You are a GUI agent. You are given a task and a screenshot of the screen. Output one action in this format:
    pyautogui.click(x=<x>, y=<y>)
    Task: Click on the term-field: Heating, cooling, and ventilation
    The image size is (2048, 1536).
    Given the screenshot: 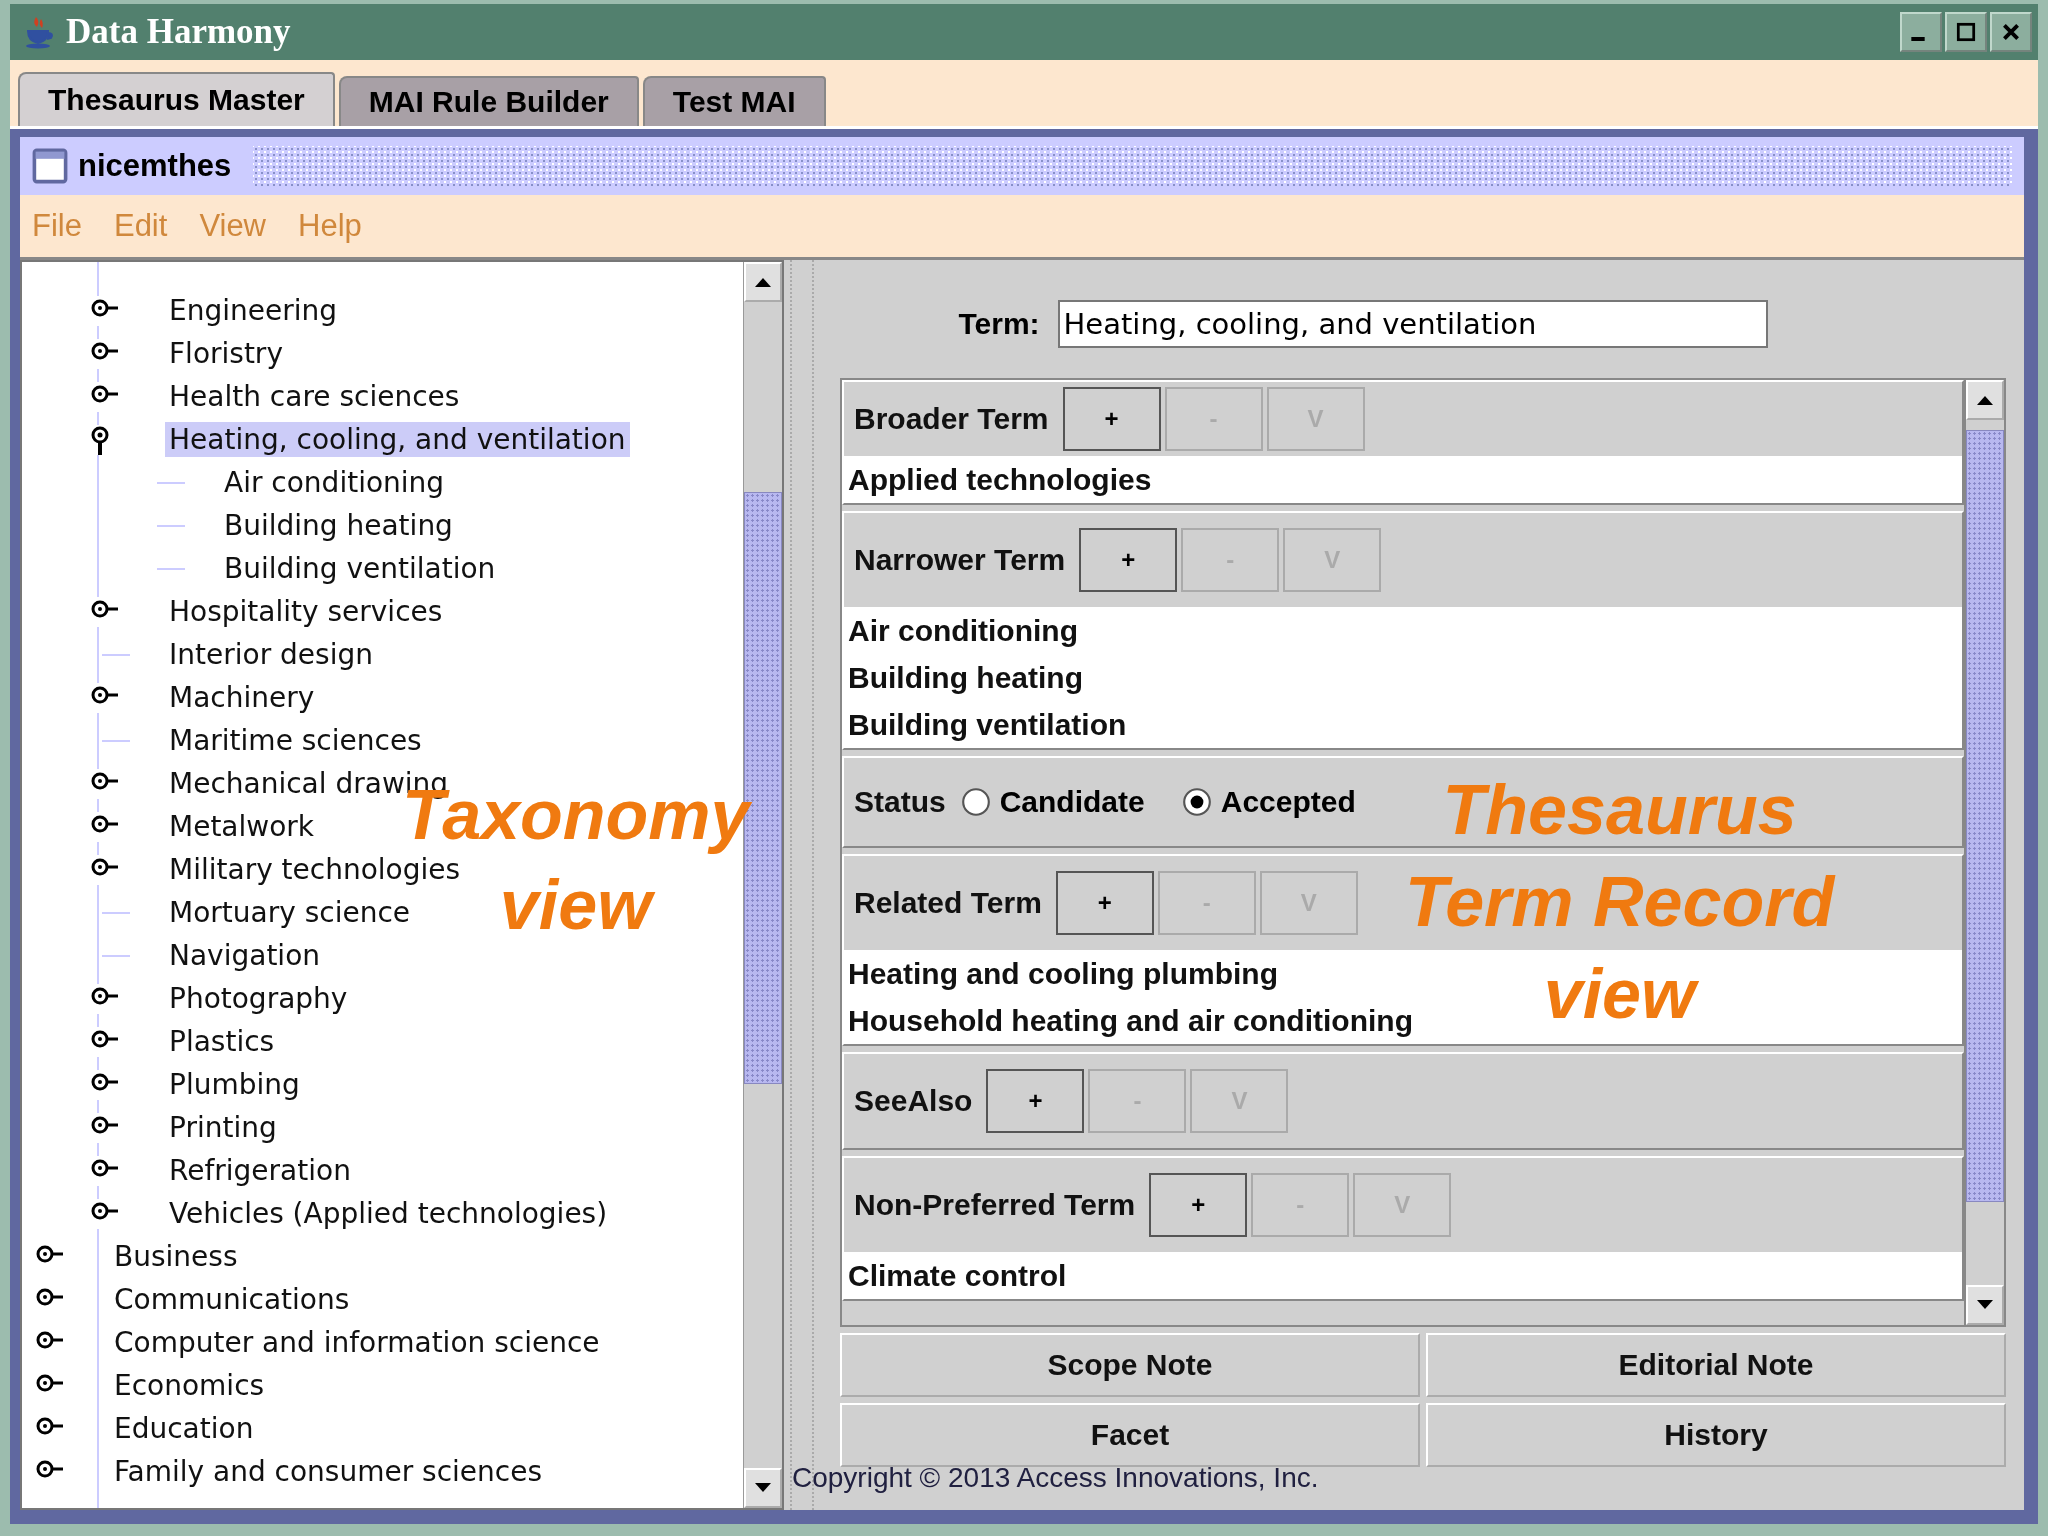 What is the action you would take?
    pyautogui.click(x=1412, y=324)
    